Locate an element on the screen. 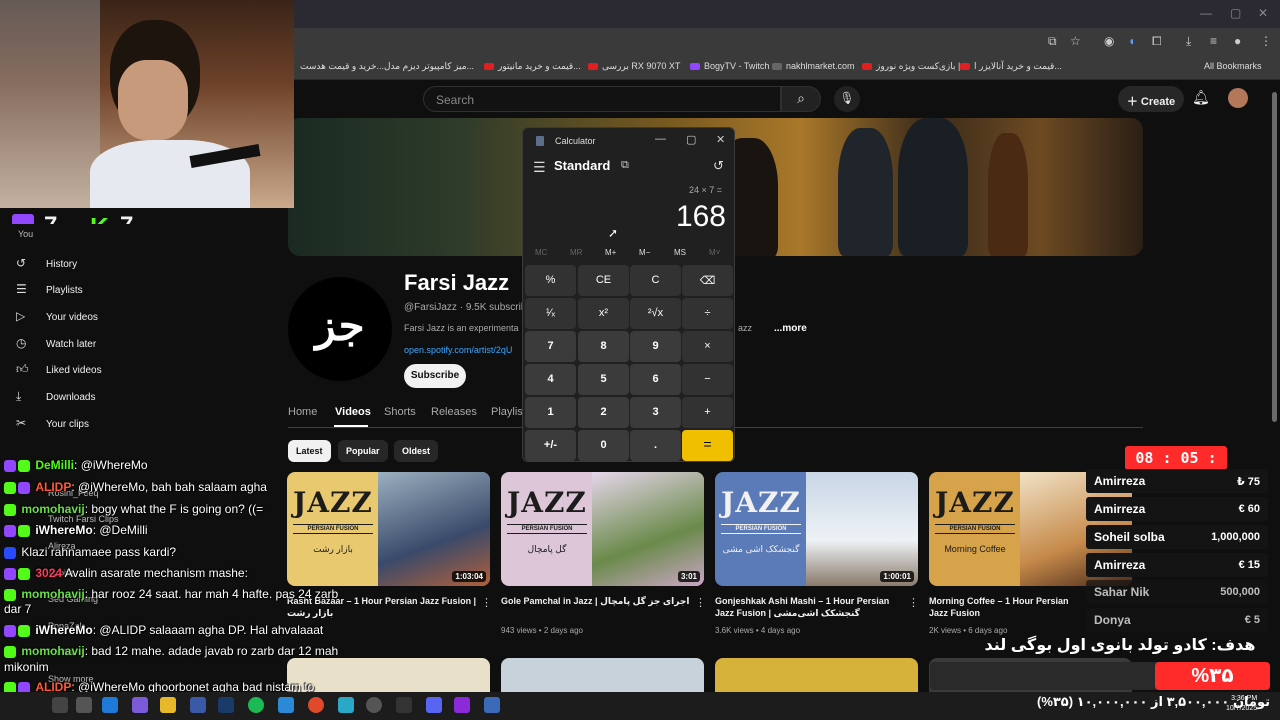  history-icon: ↺ is located at coordinates (718, 166).